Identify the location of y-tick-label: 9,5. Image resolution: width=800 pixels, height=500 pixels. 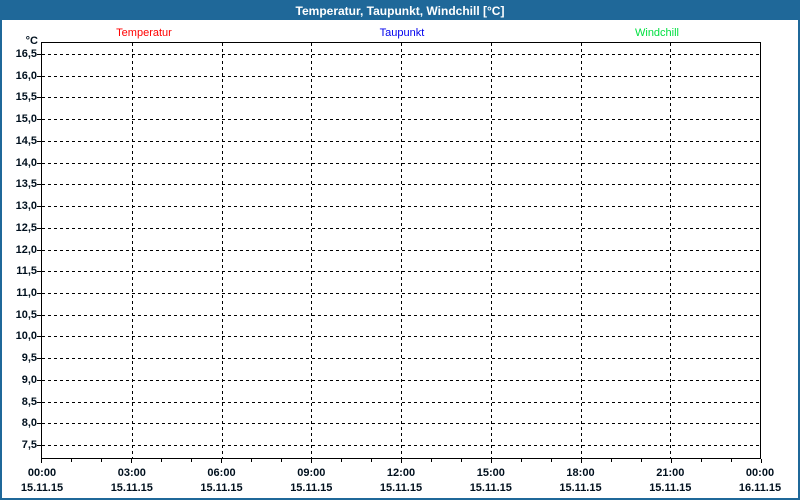
(29, 358).